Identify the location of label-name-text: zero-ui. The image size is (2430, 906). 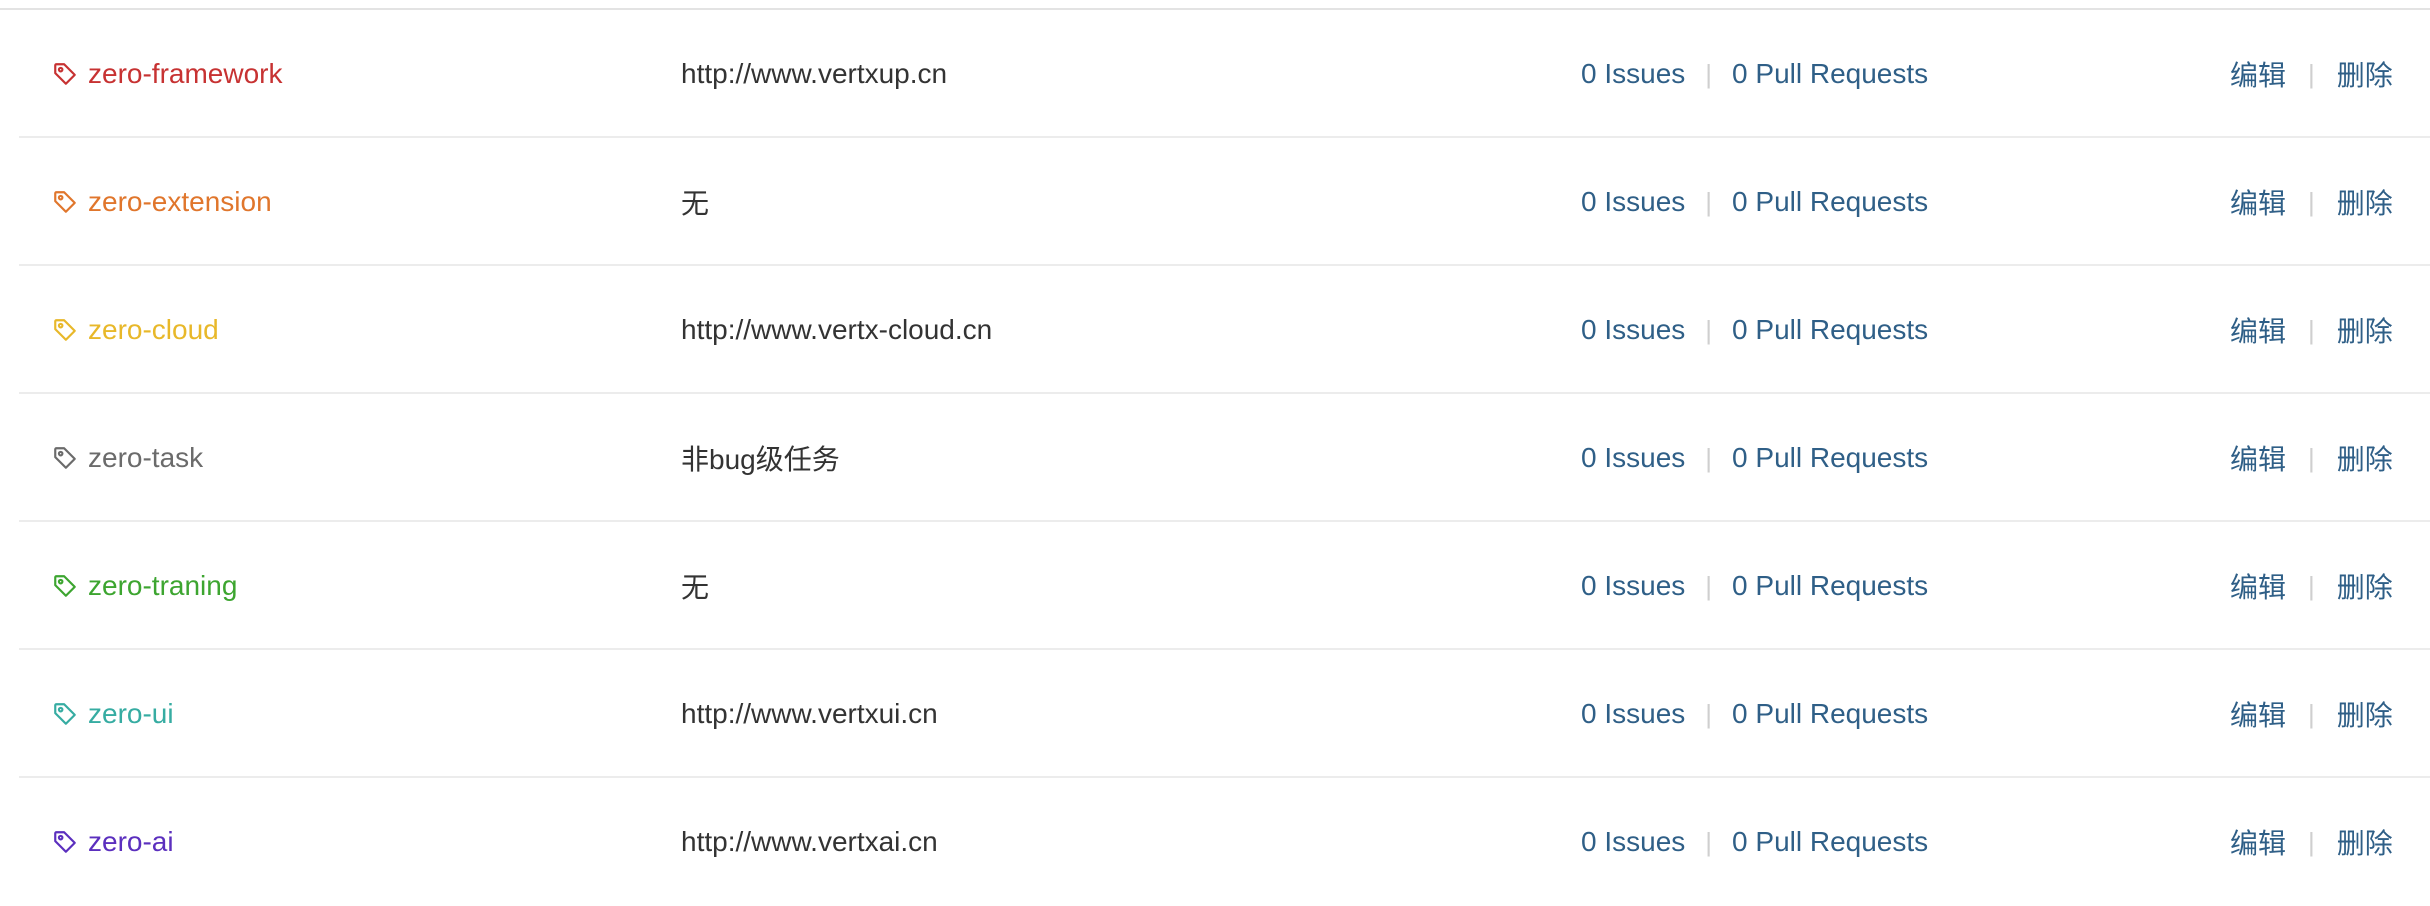
(131, 713).